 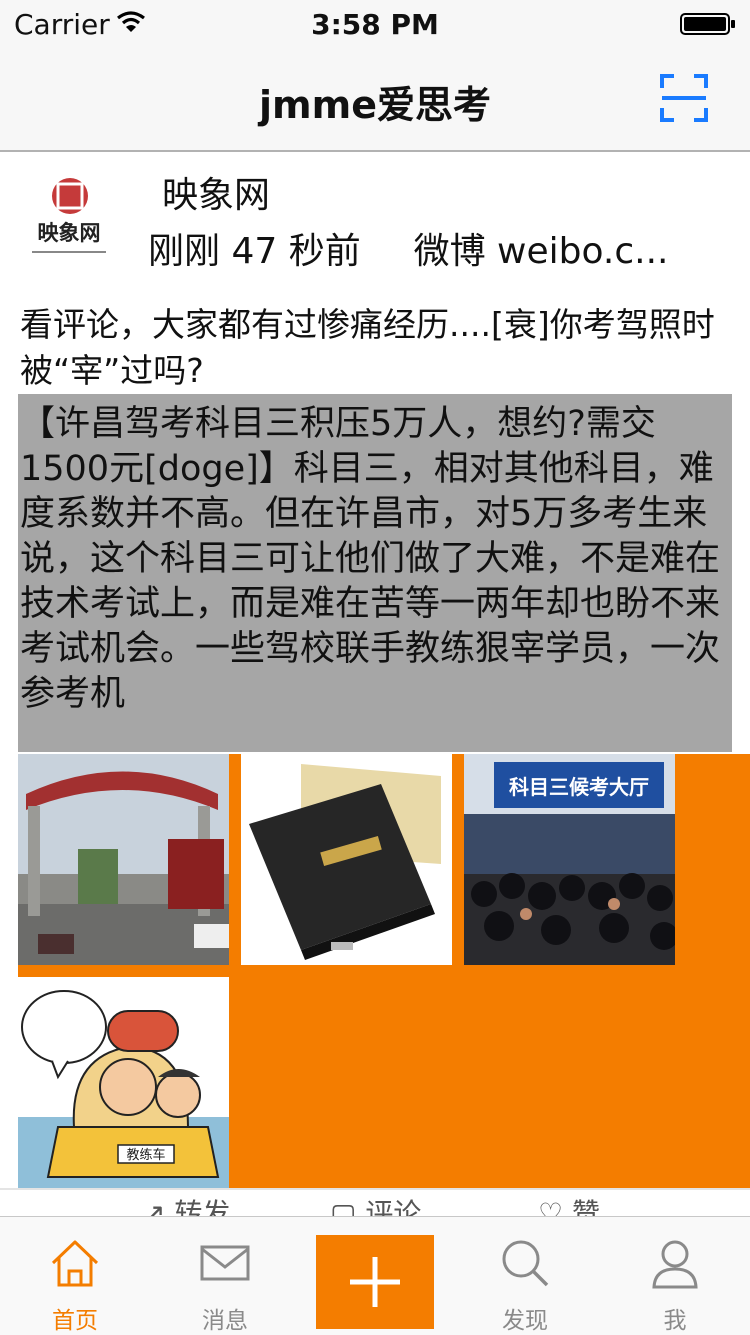 What do you see at coordinates (346, 859) in the screenshot?
I see `photo-license-book` at bounding box center [346, 859].